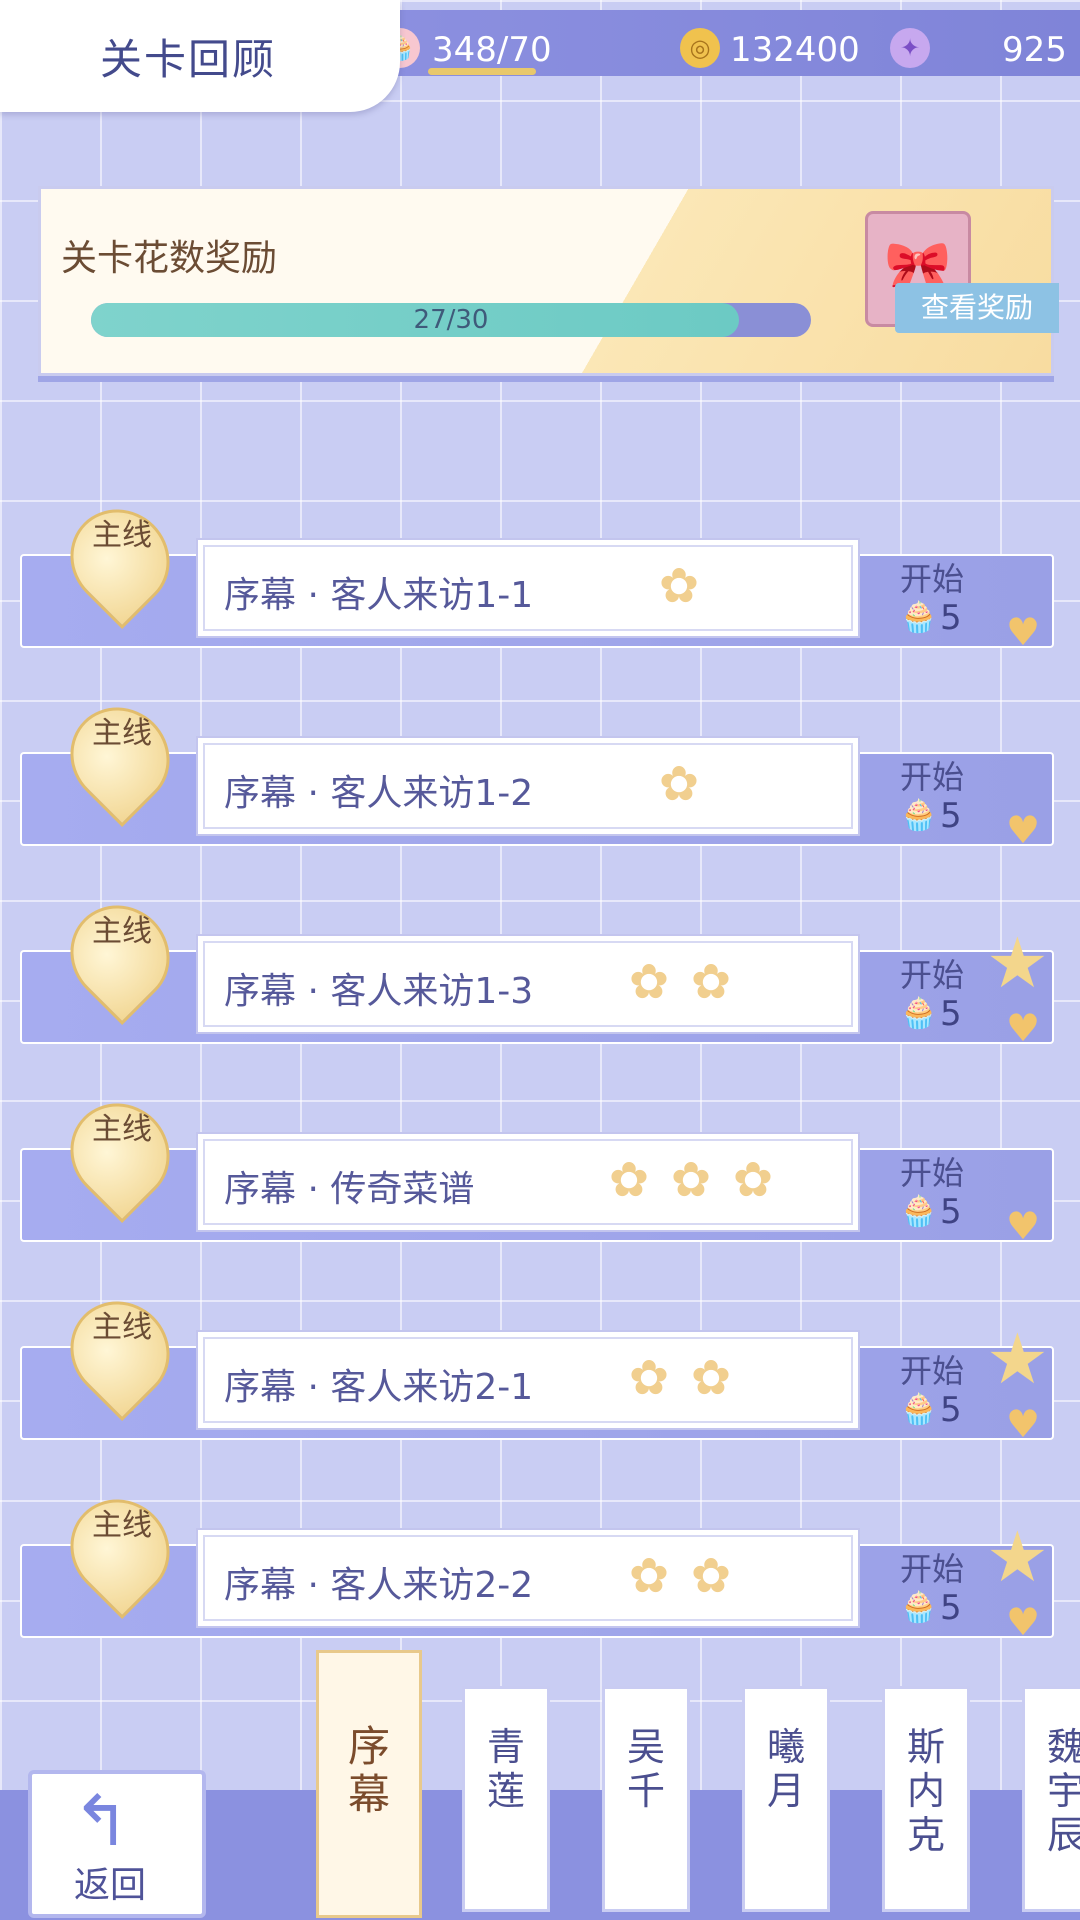 The width and height of the screenshot is (1080, 1920). I want to click on gold-counter: ◎ 132400, so click(775, 51).